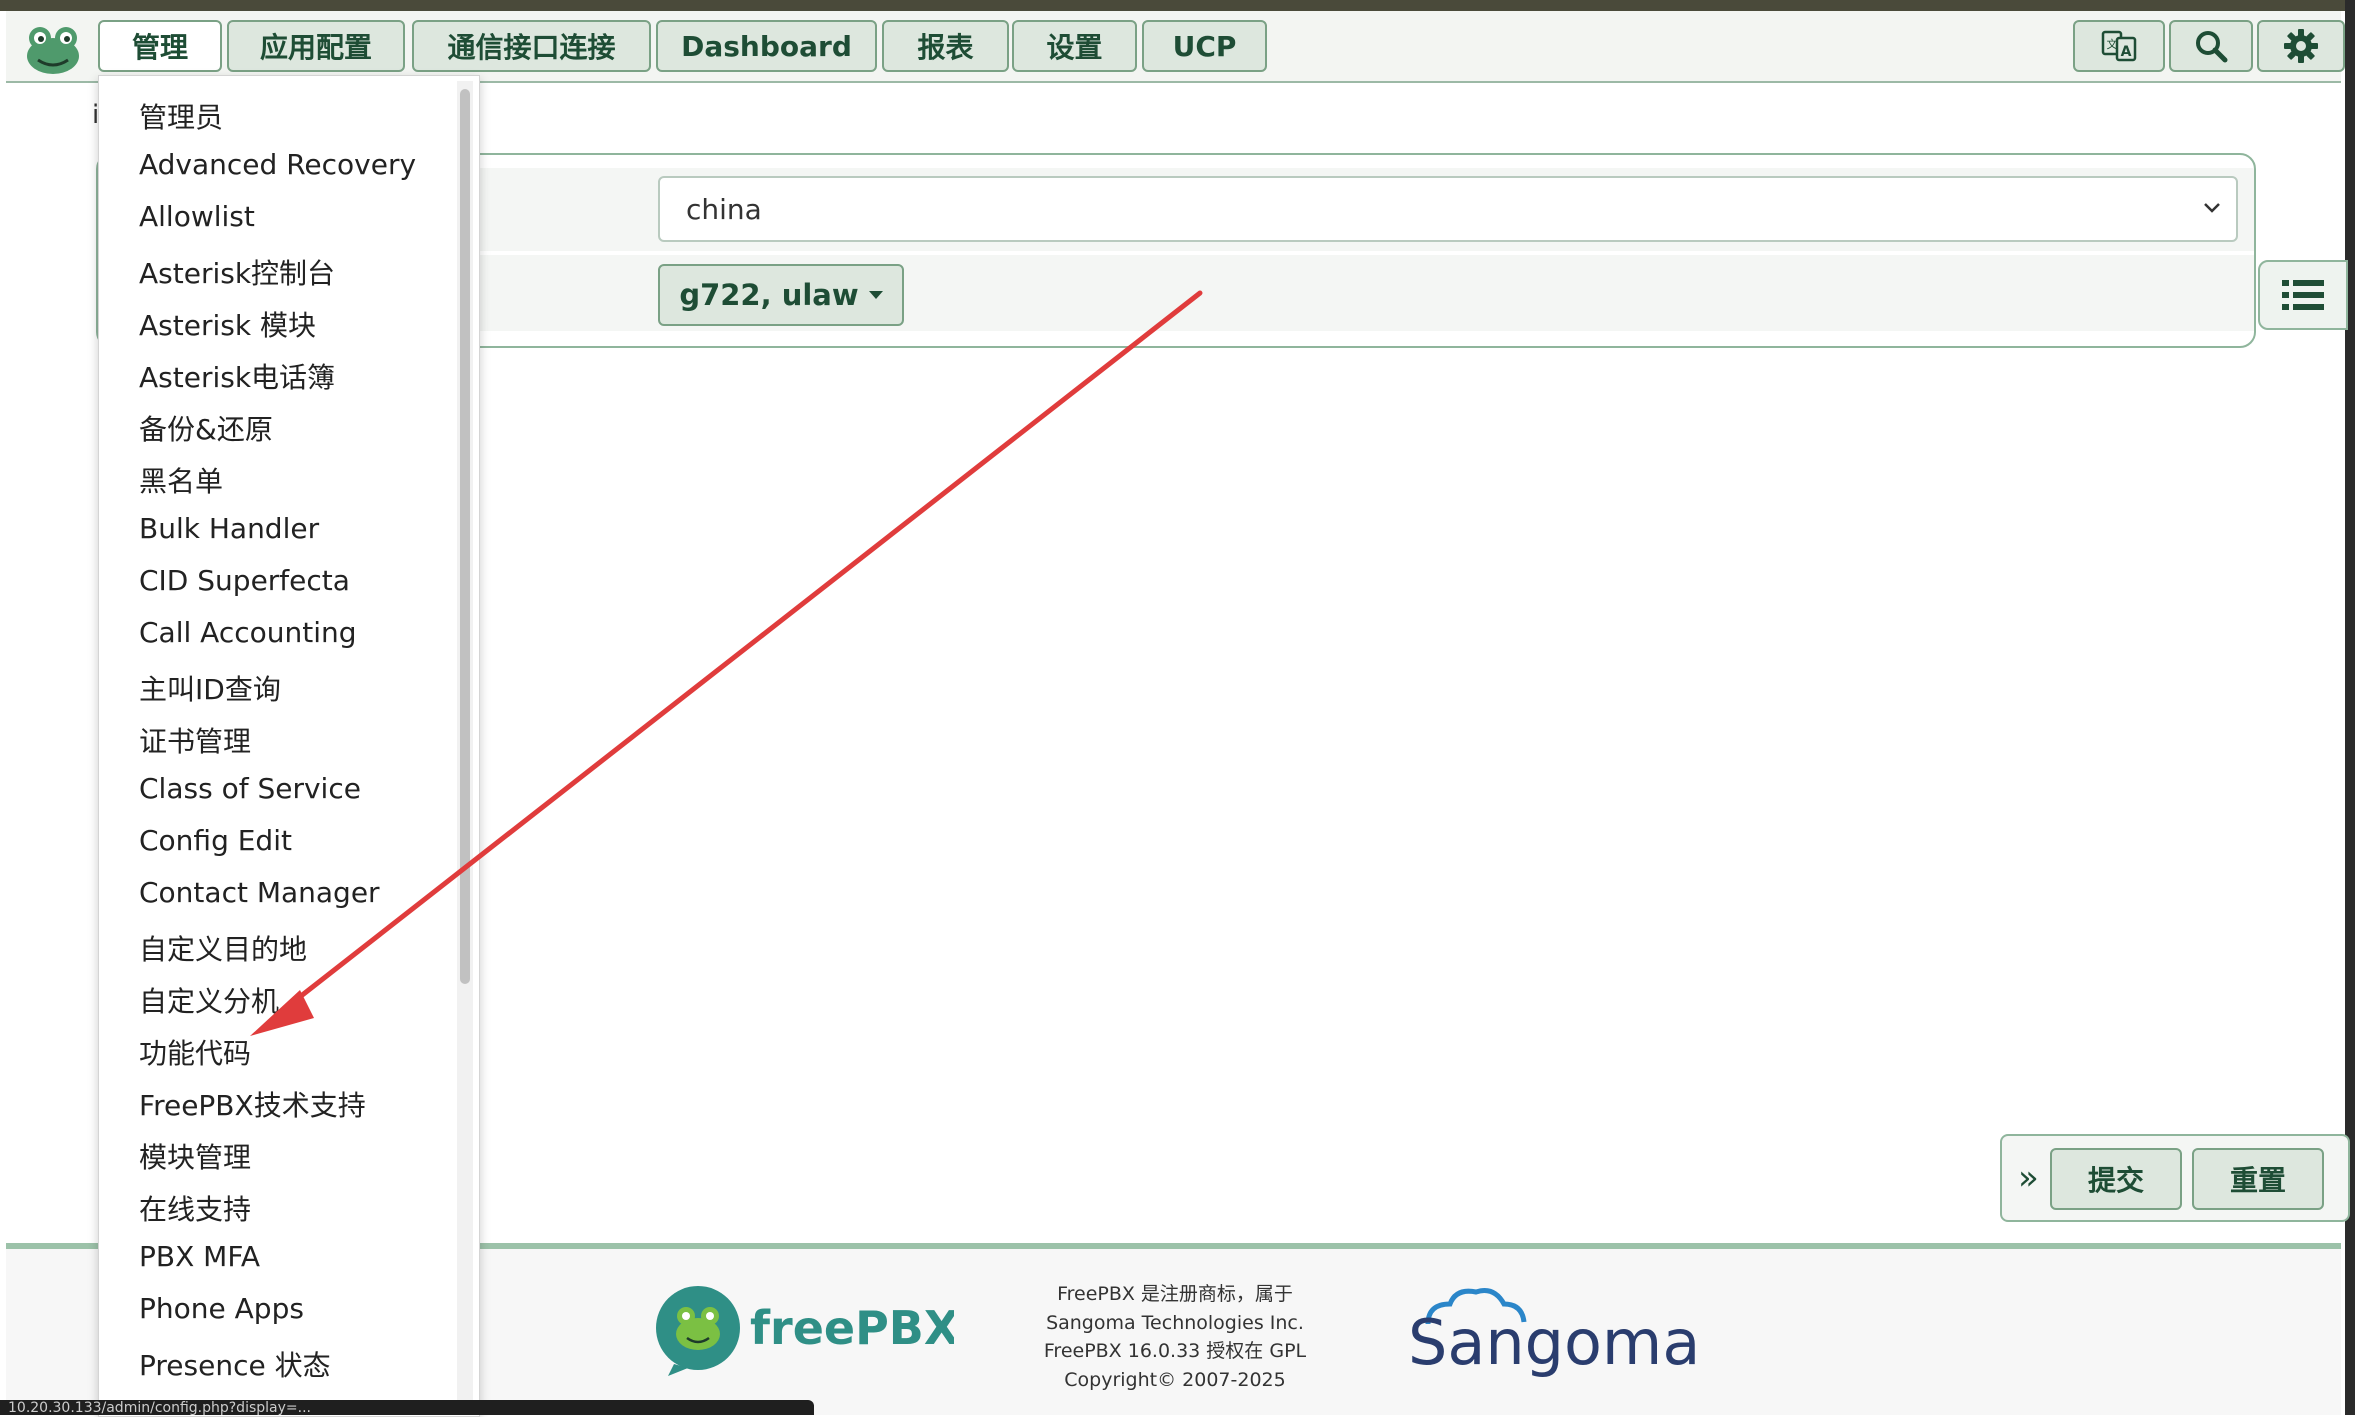 This screenshot has width=2355, height=1417. I want to click on translate-icon: A 文, so click(2119, 46).